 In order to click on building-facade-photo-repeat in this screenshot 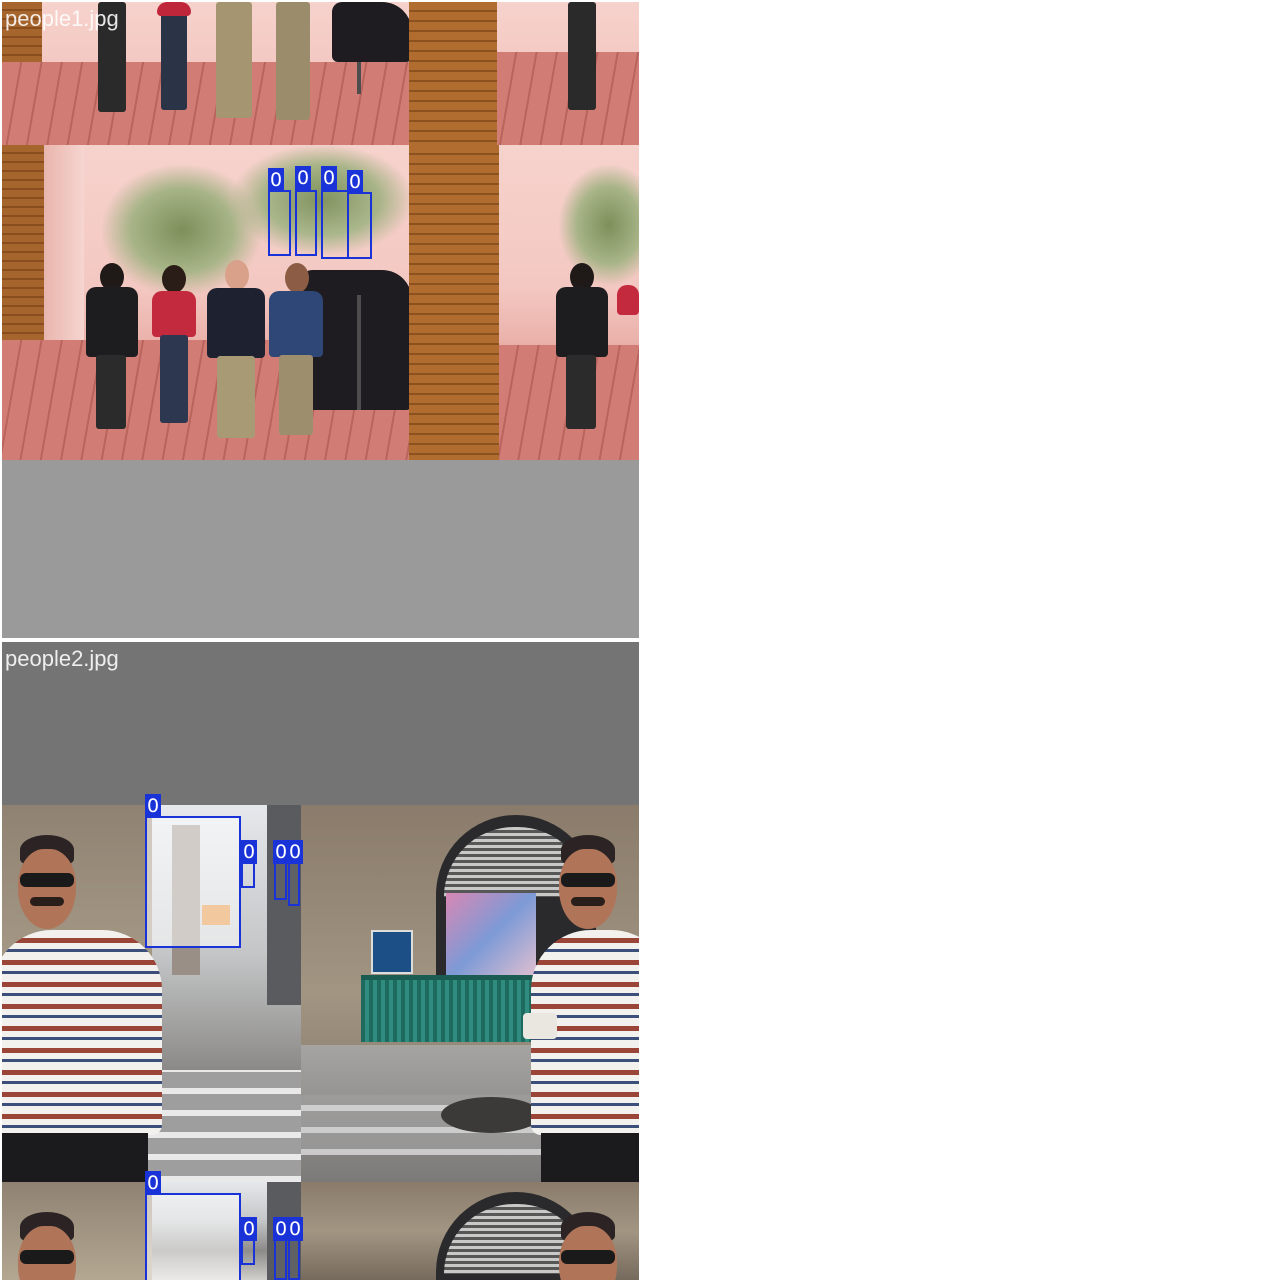, I will do `click(470, 1231)`.